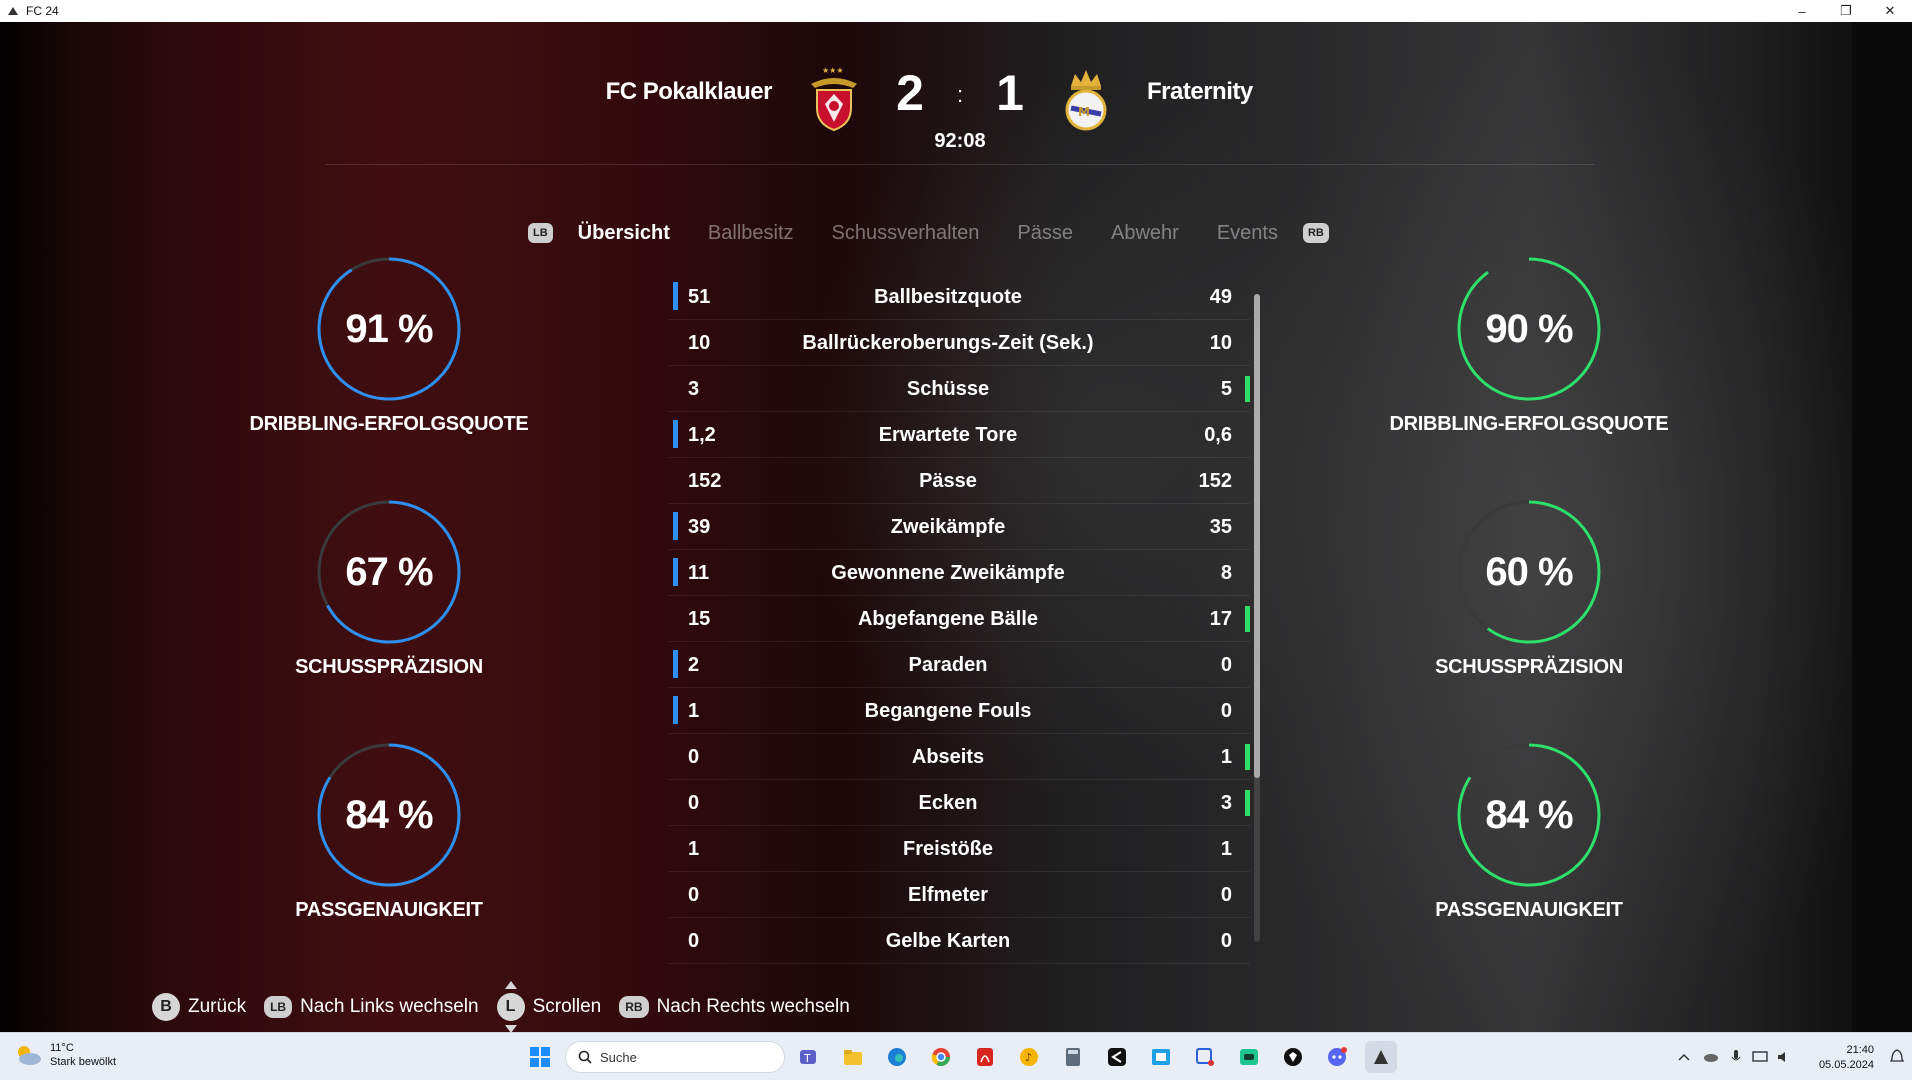 This screenshot has height=1080, width=1912. What do you see at coordinates (753, 1006) in the screenshot?
I see `switch-right-label: Nach Rechts wechseln` at bounding box center [753, 1006].